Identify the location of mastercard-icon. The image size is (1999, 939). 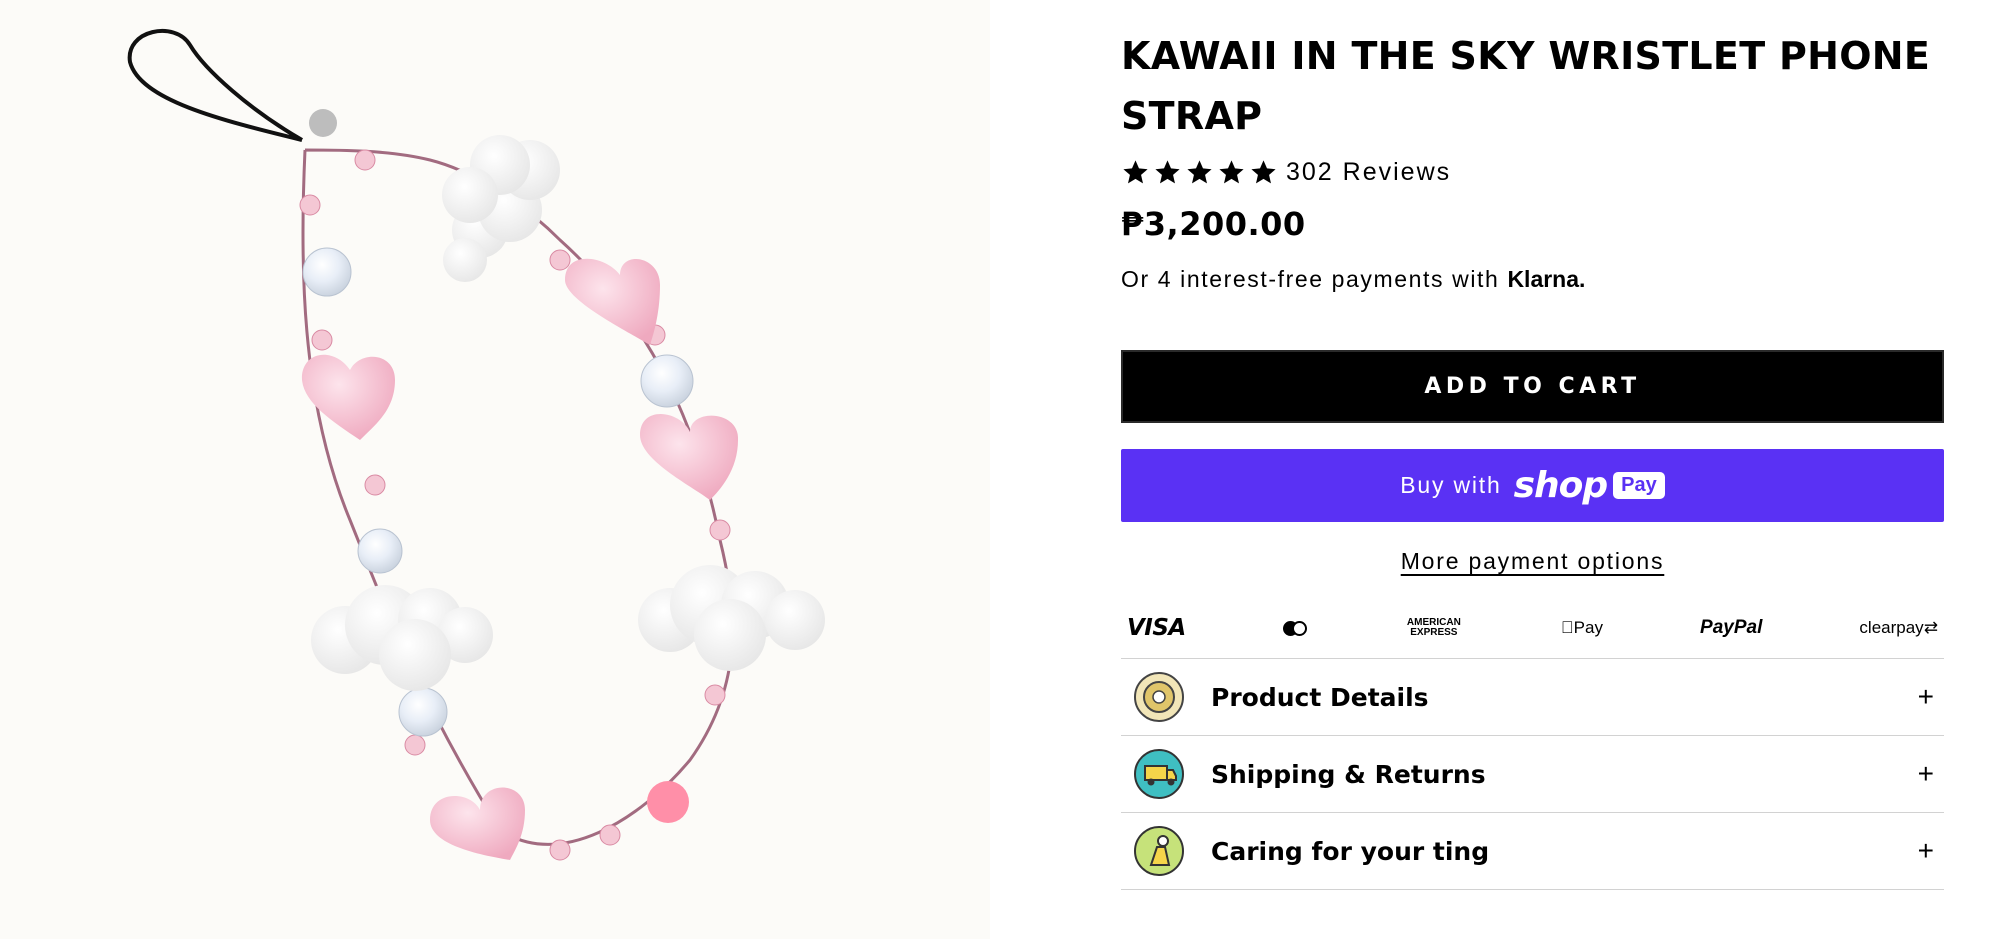
(1294, 628).